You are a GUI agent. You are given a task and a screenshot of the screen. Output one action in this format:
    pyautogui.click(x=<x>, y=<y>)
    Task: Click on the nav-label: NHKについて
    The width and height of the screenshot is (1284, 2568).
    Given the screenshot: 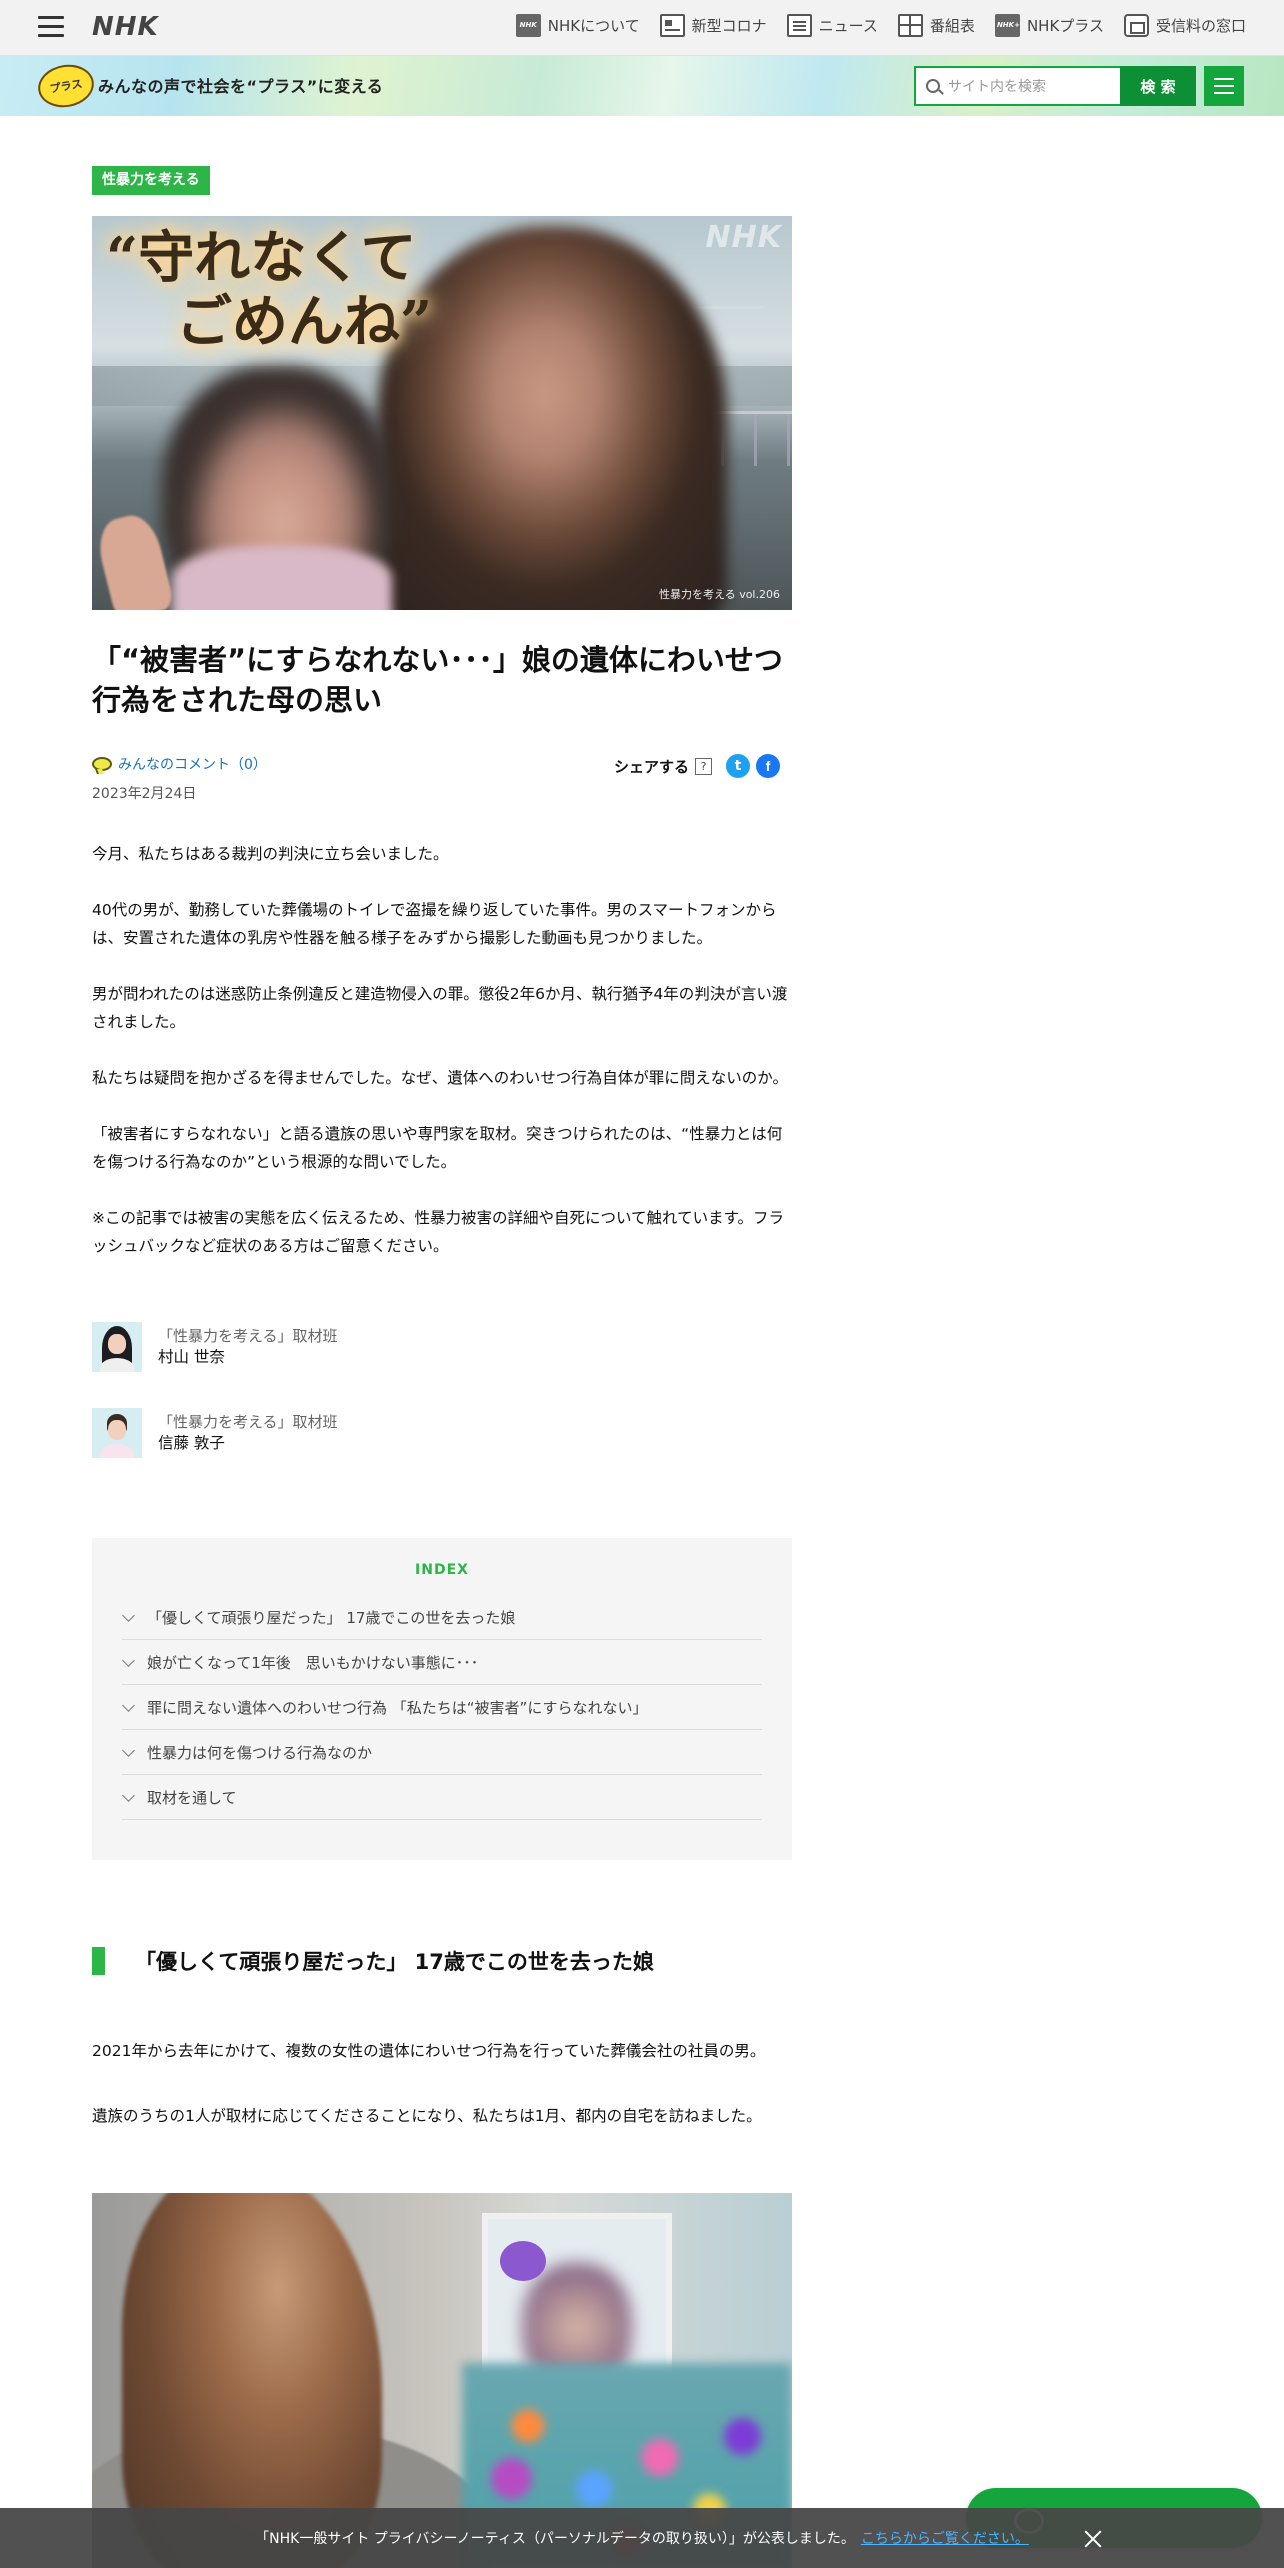 What is the action you would take?
    pyautogui.click(x=593, y=26)
    